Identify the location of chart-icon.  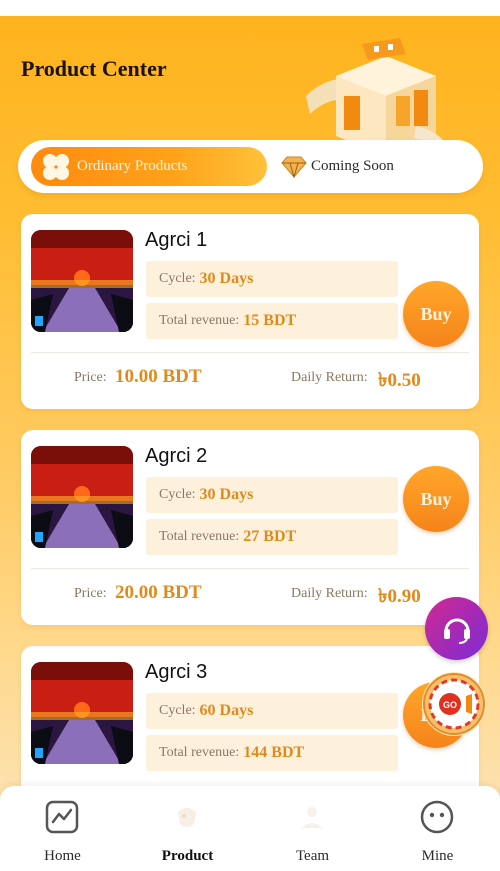
(62, 817).